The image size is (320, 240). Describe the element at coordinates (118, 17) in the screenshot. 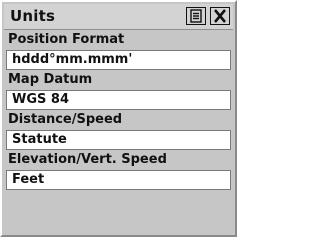

I see `title-bar: Units` at that location.